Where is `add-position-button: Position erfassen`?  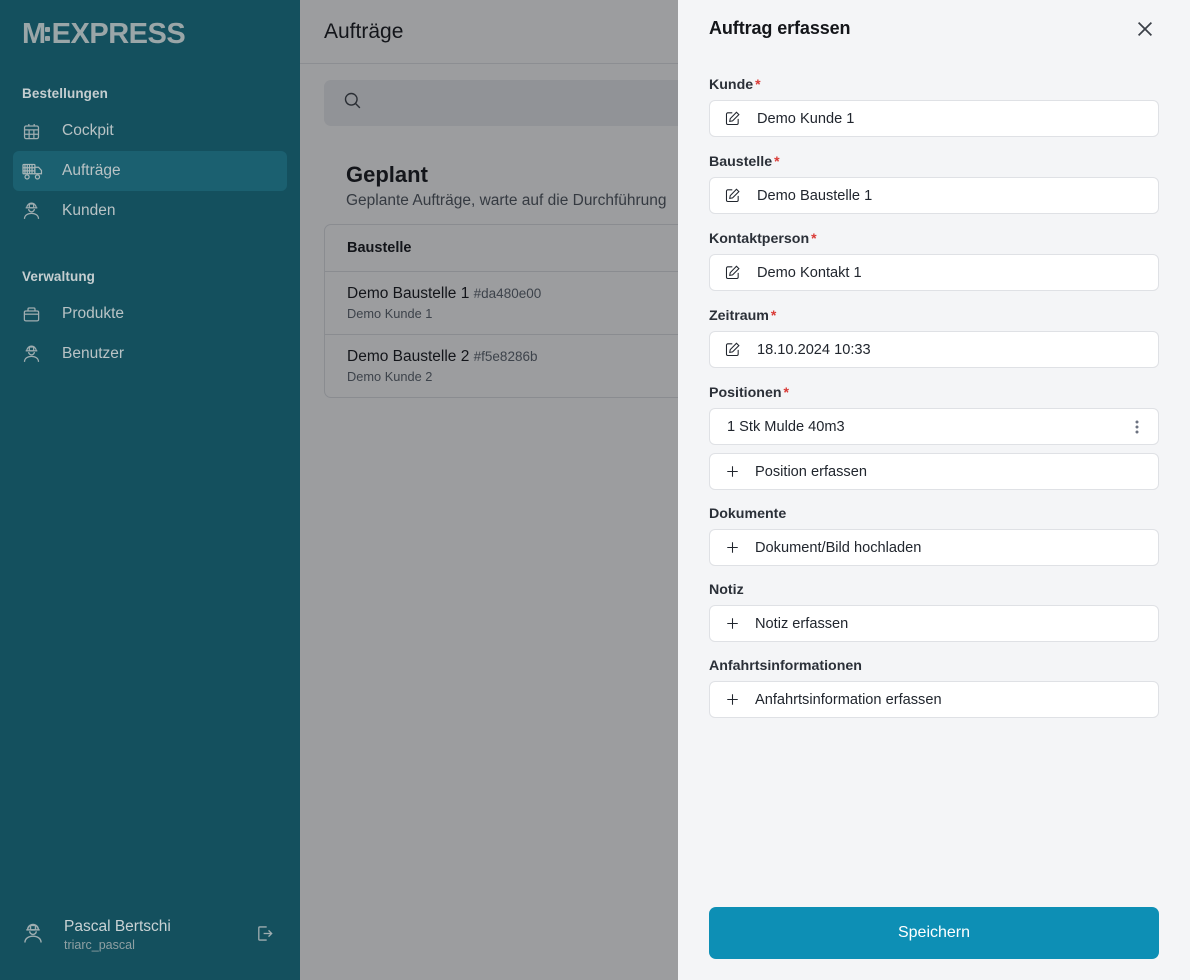
add-position-button: Position erfassen is located at coordinates (934, 471).